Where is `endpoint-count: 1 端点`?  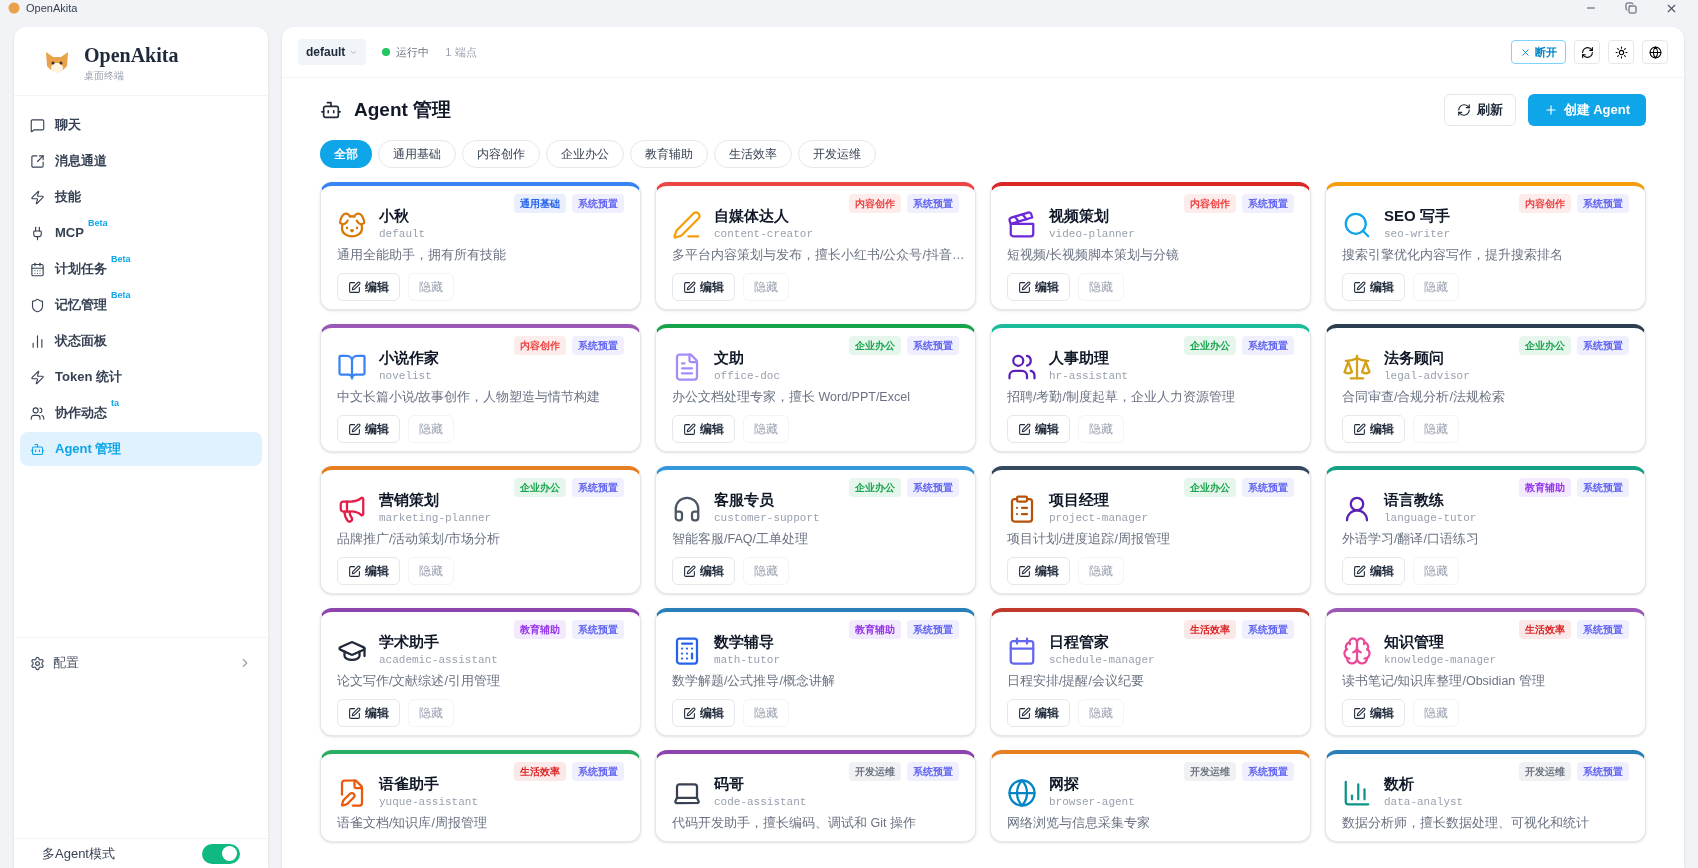
endpoint-count: 1 端点 is located at coordinates (461, 52).